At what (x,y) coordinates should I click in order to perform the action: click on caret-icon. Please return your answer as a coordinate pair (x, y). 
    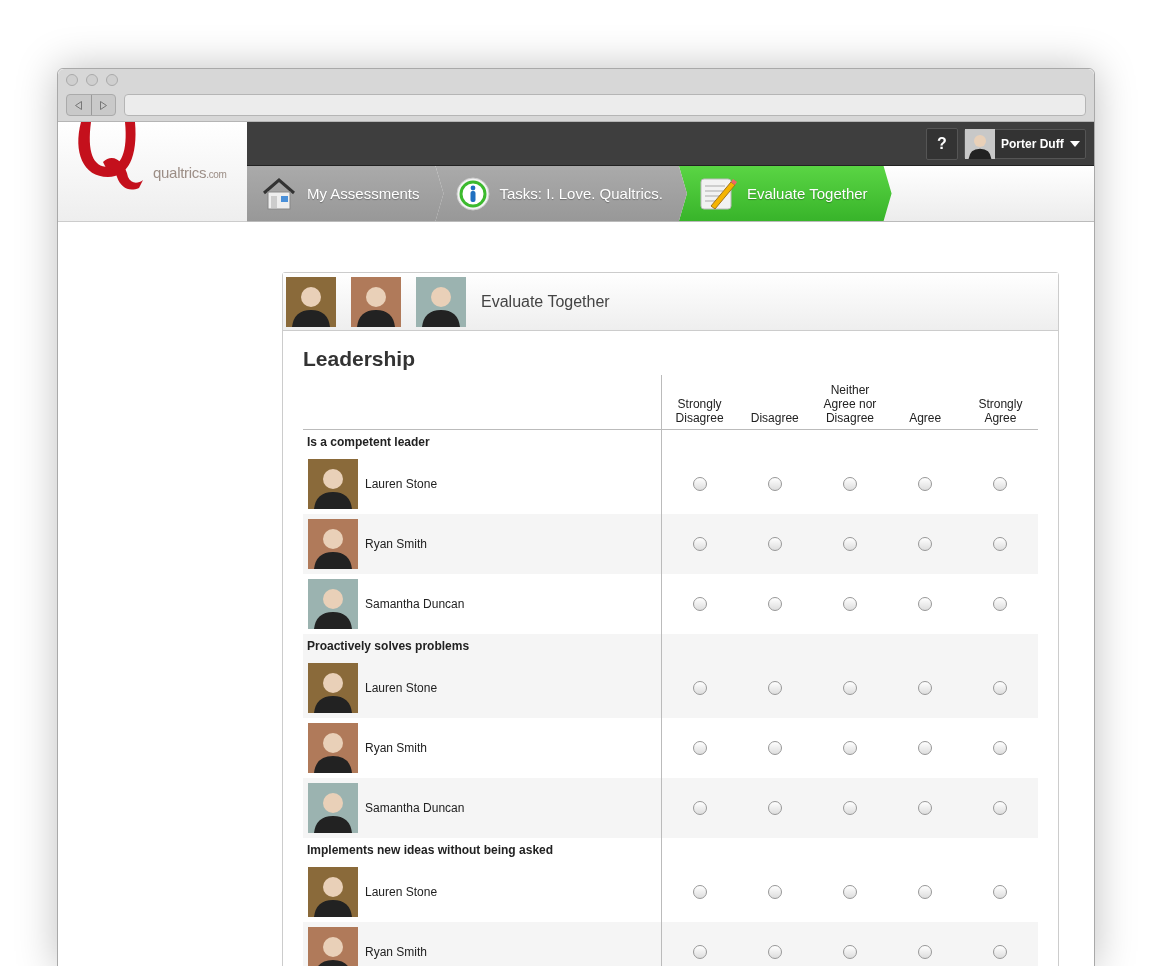
    Looking at the image, I should click on (1074, 143).